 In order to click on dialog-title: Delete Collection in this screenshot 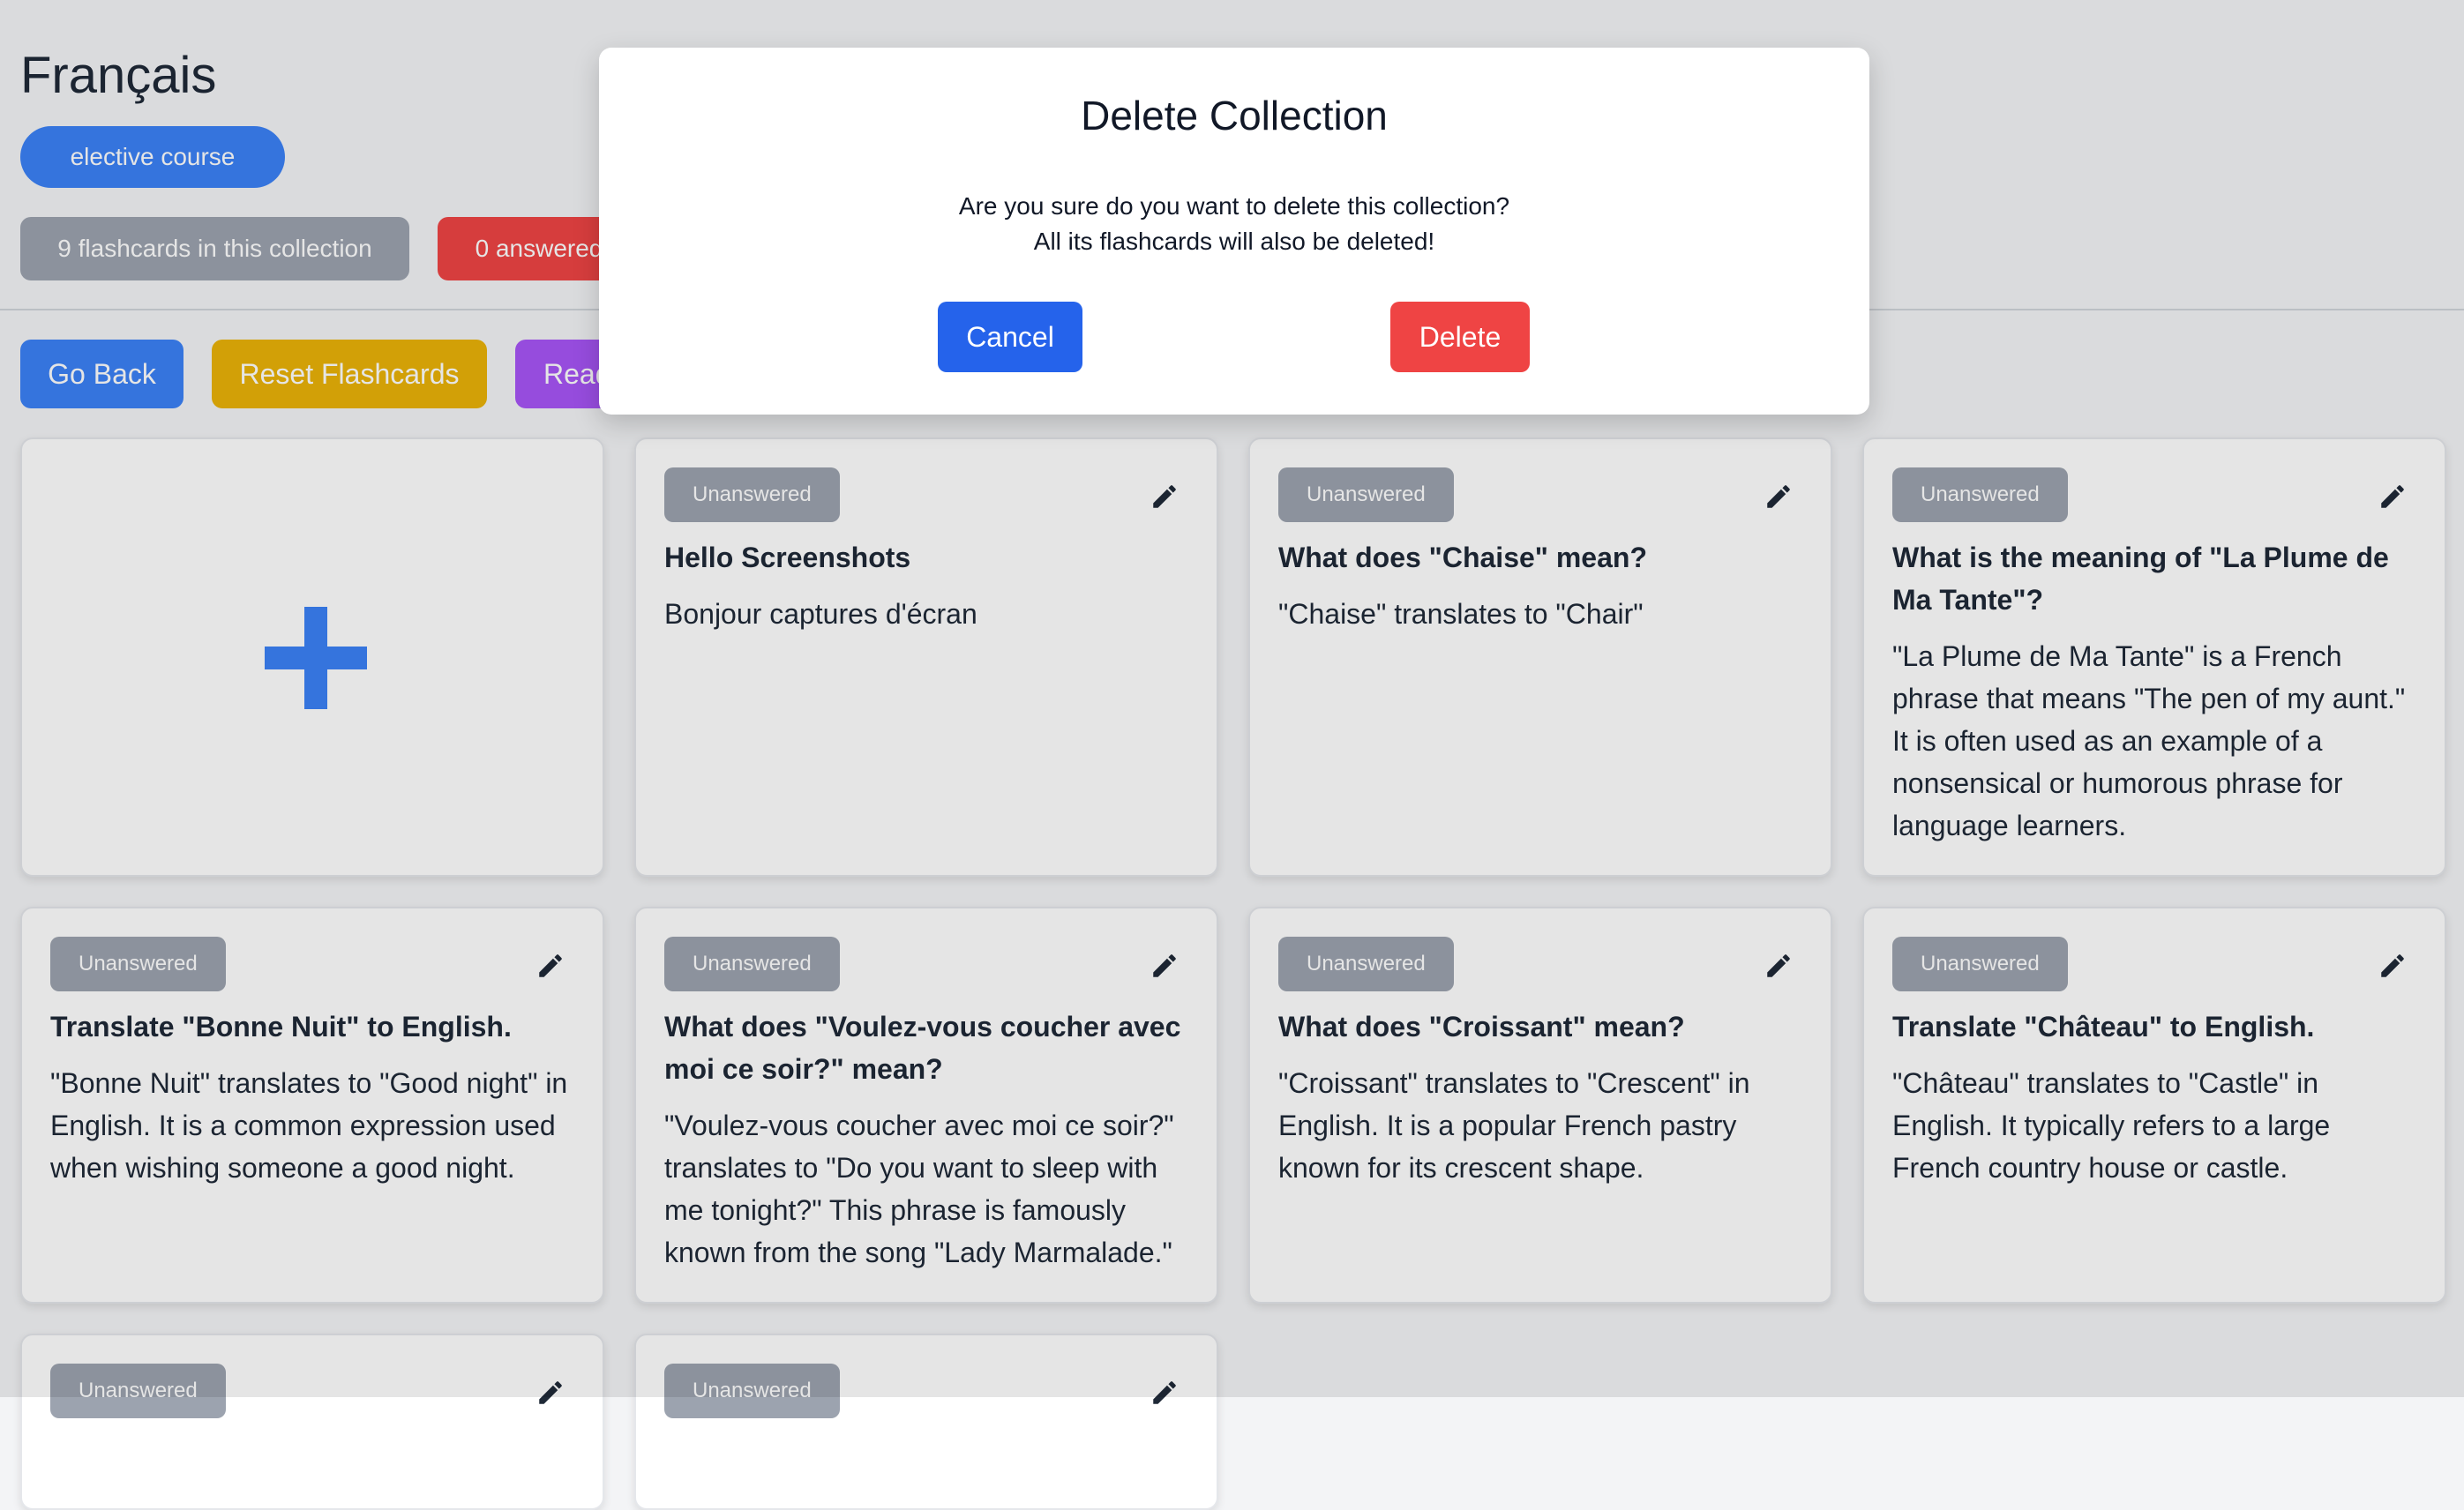, I will do `click(1234, 116)`.